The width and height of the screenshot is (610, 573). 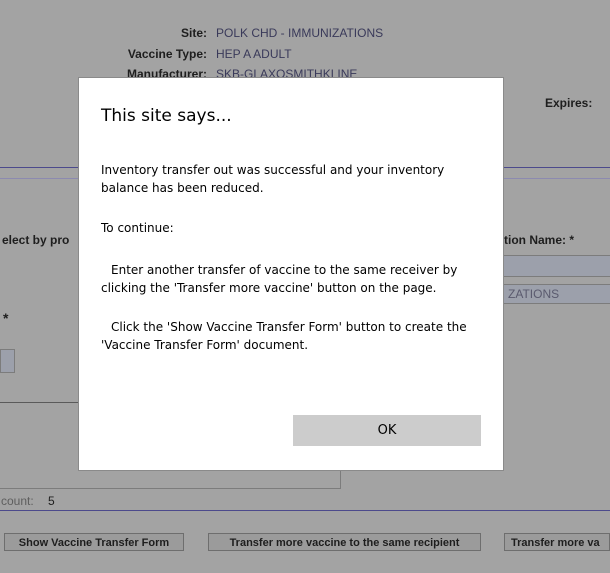 What do you see at coordinates (305, 510) in the screenshot?
I see `section-divider-bottom` at bounding box center [305, 510].